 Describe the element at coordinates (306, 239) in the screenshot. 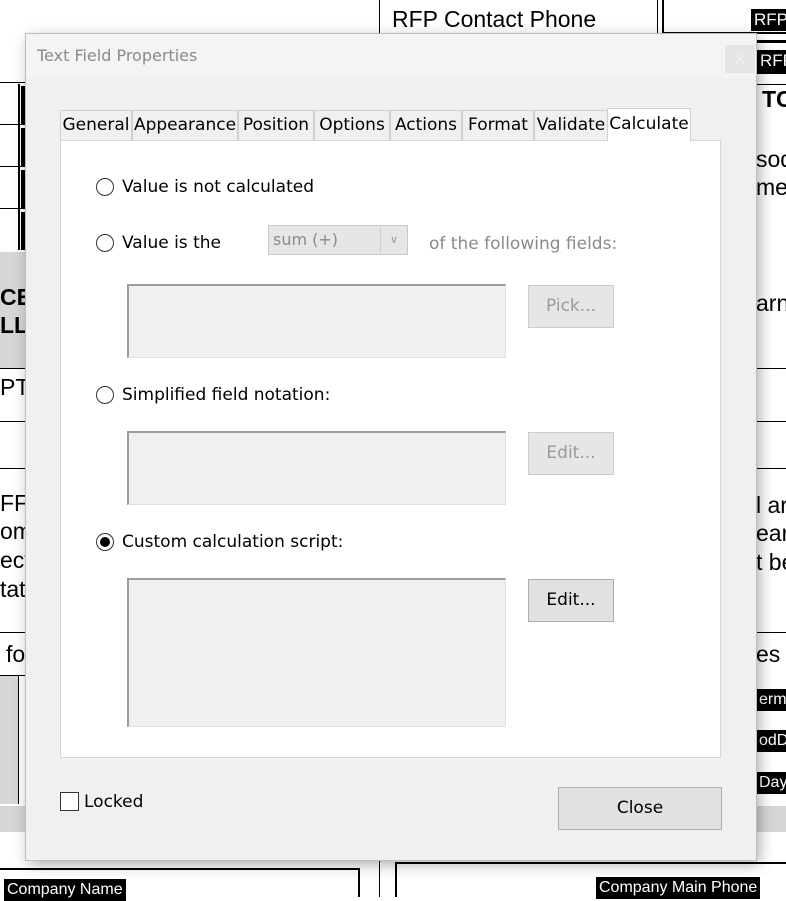

I see `operation-select-value: sum (+)` at that location.